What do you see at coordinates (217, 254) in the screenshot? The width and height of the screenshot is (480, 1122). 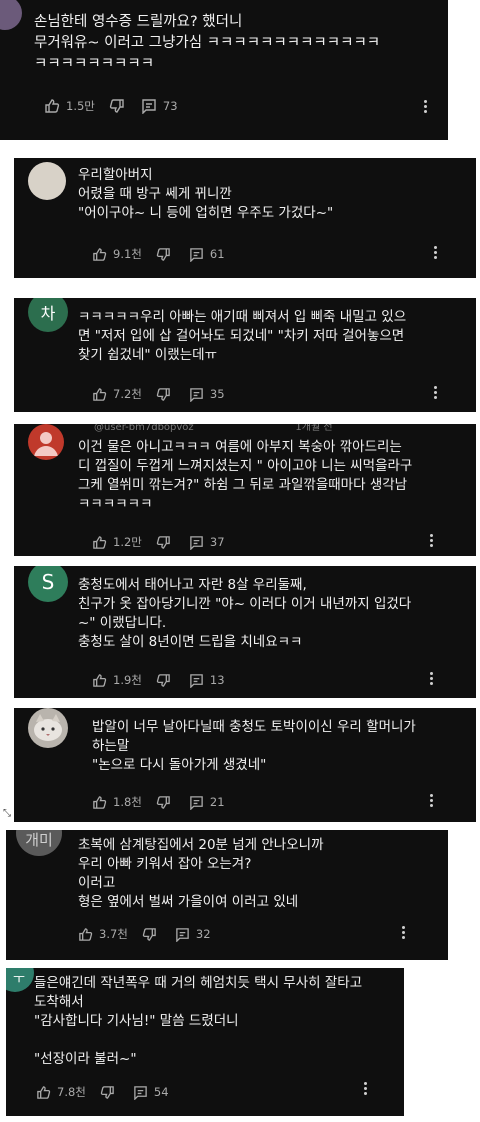 I see `reply-count: 61` at bounding box center [217, 254].